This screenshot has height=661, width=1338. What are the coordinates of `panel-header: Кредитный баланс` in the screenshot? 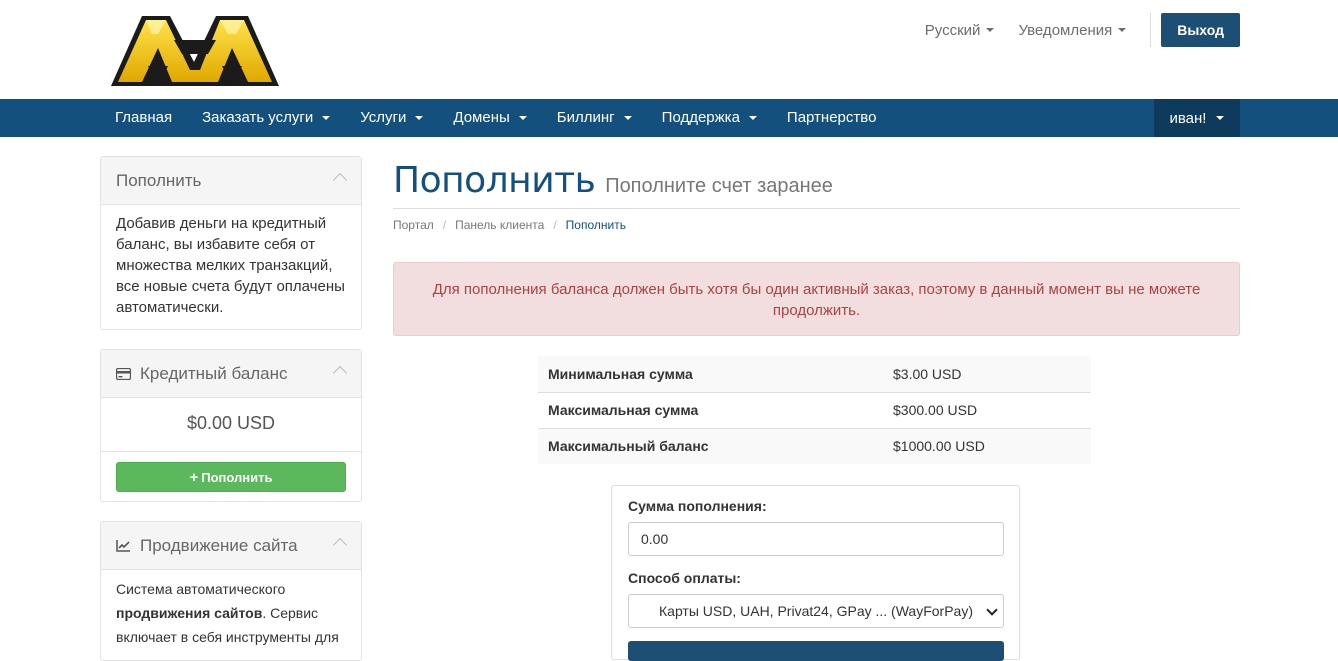 It's located at (231, 374).